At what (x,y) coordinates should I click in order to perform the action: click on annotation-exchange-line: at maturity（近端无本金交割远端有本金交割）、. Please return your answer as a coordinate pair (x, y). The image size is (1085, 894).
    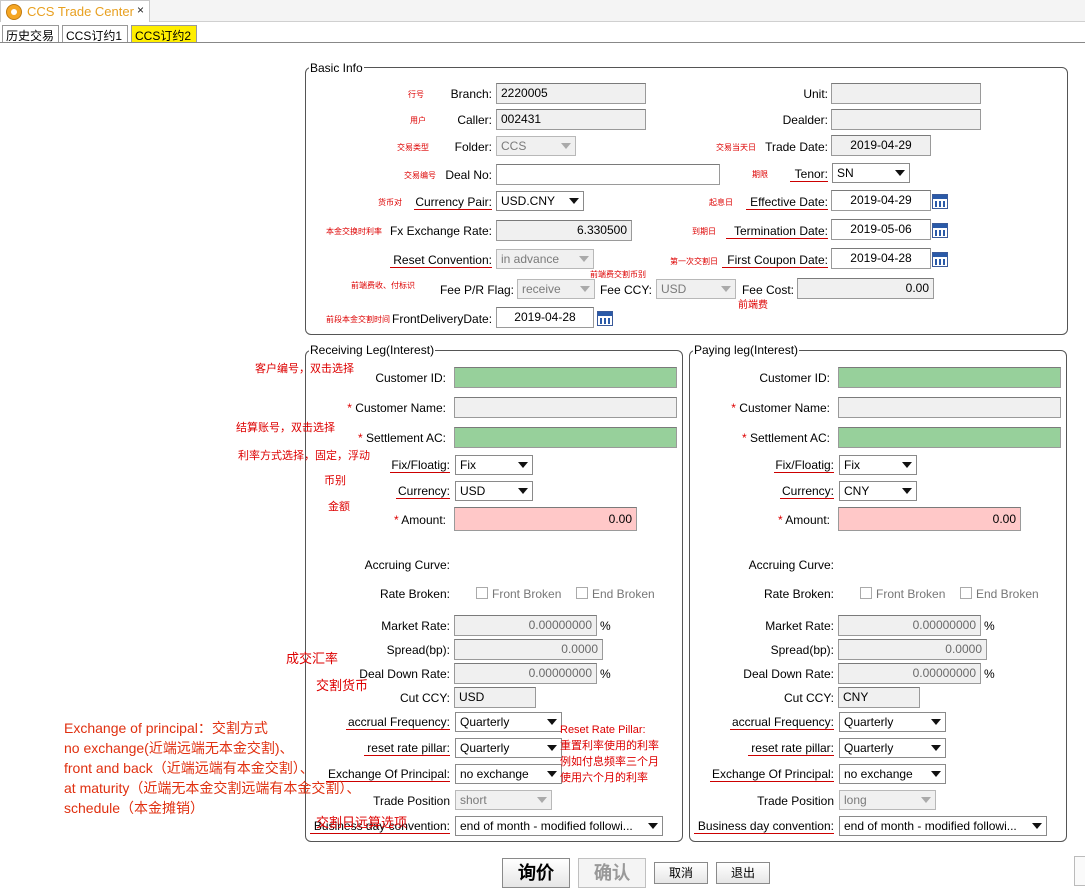
    Looking at the image, I should click on (212, 788).